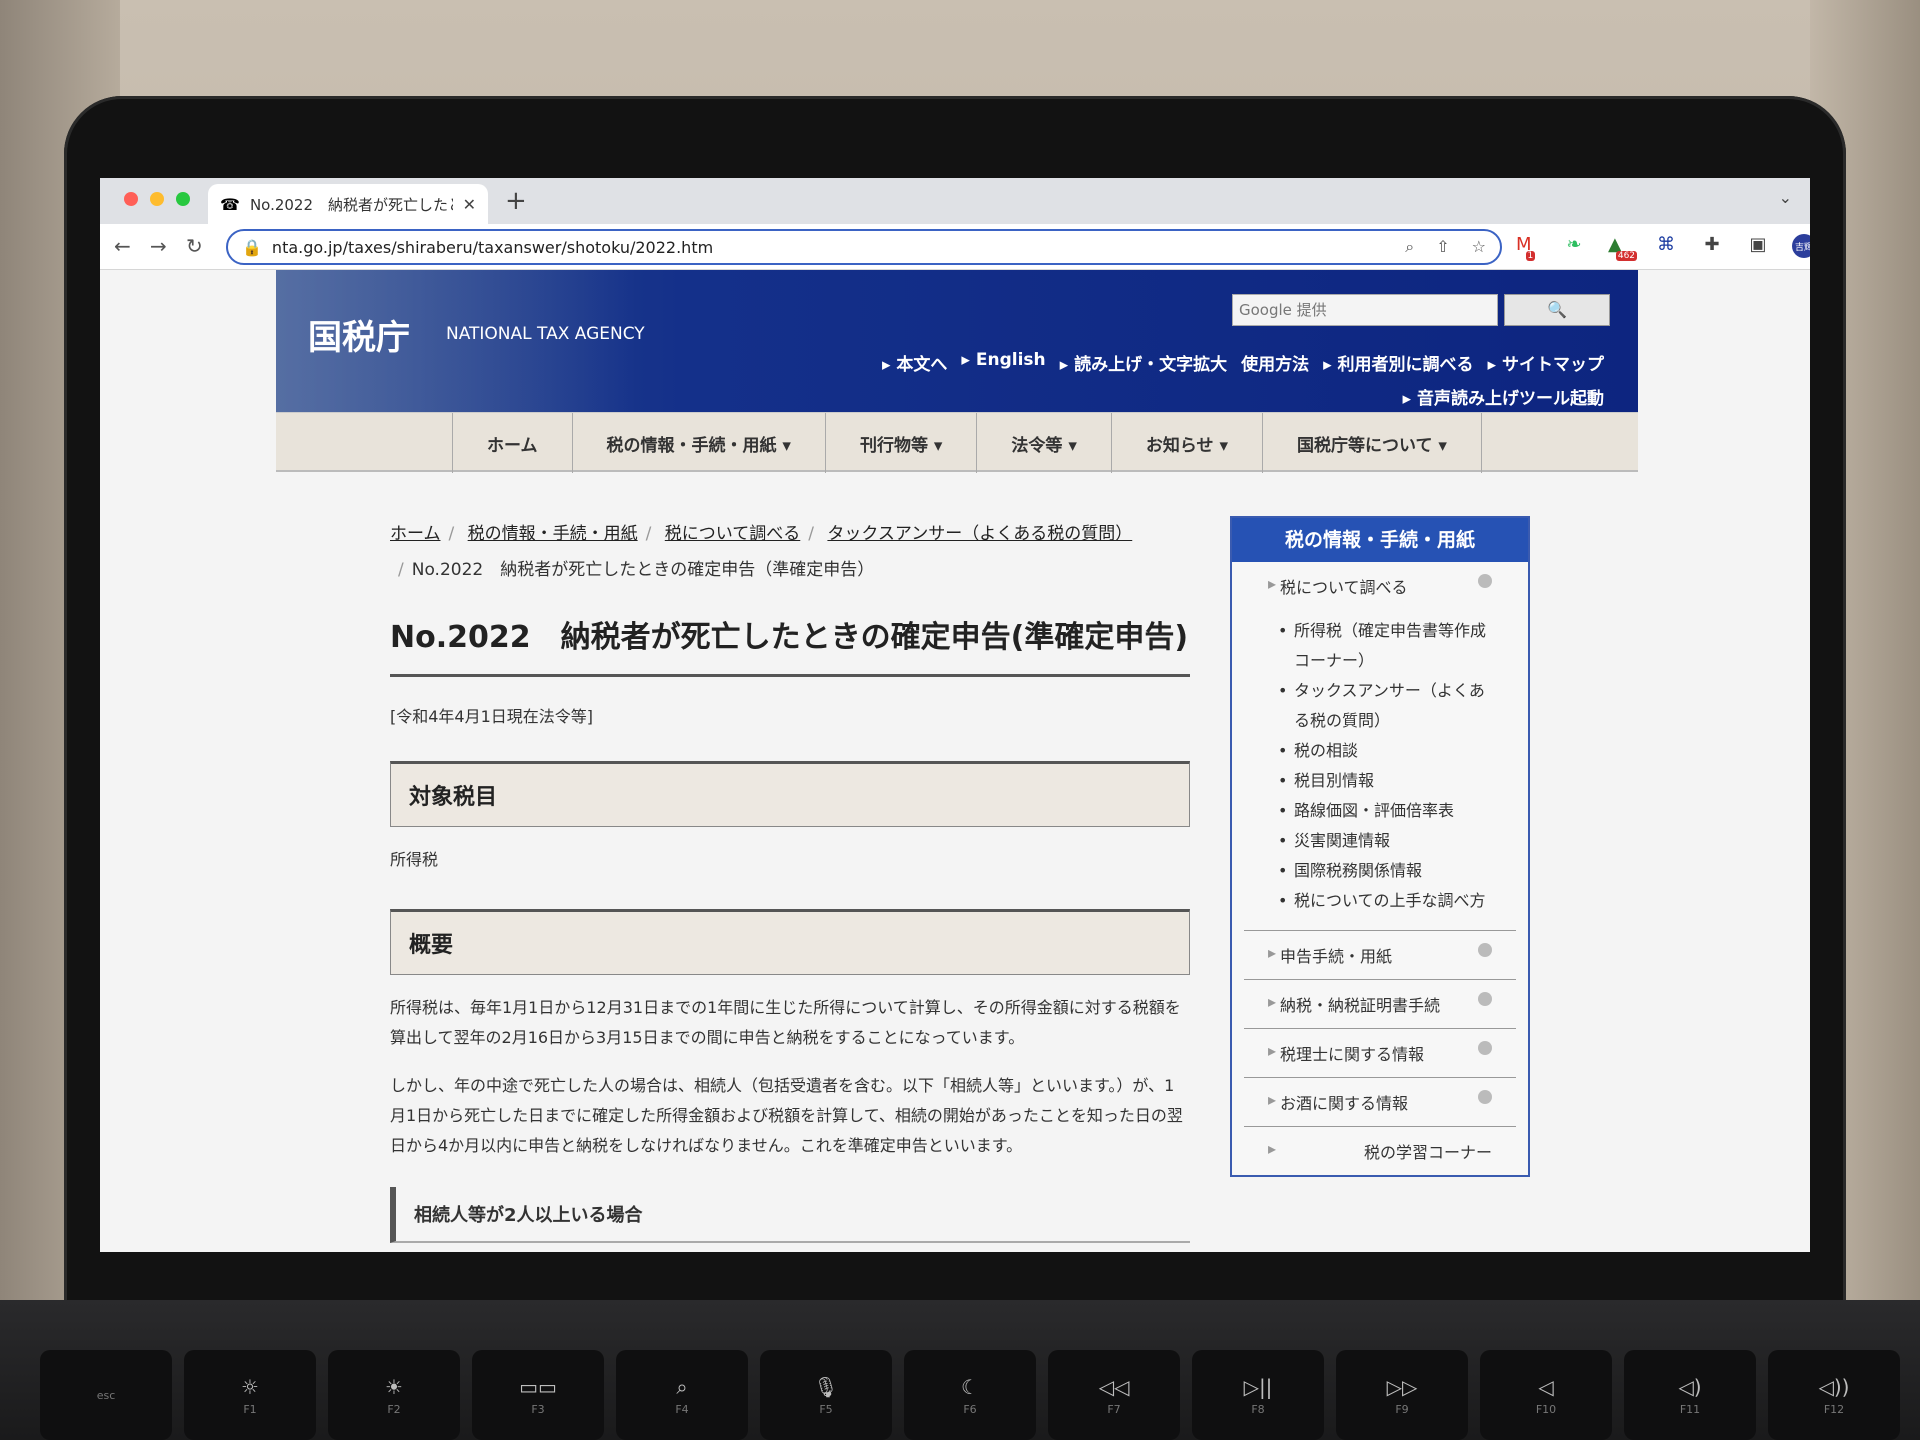 The image size is (1920, 1440). Describe the element at coordinates (1380, 1151) in the screenshot. I see `side-section-learning: 税の学習コーナー` at that location.